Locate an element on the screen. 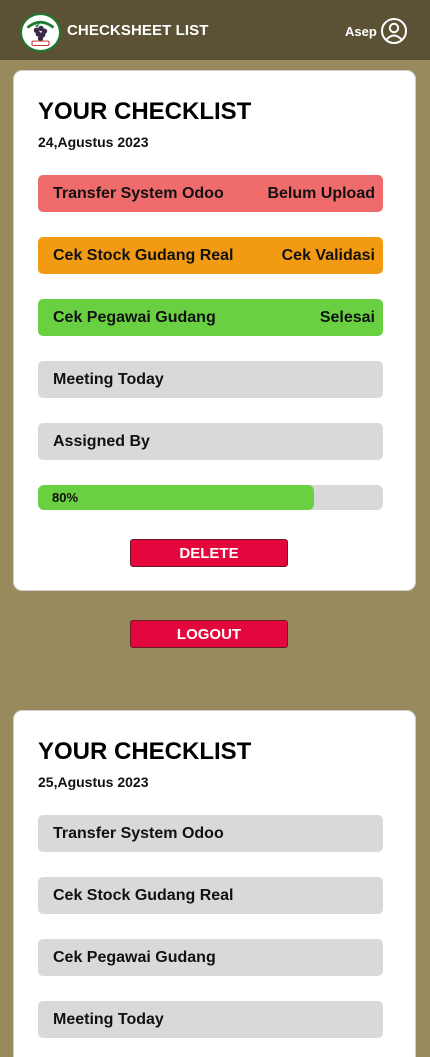 This screenshot has width=430, height=1057. checklist-item: Cek Stock Gudang Real Cek Validasi is located at coordinates (210, 255).